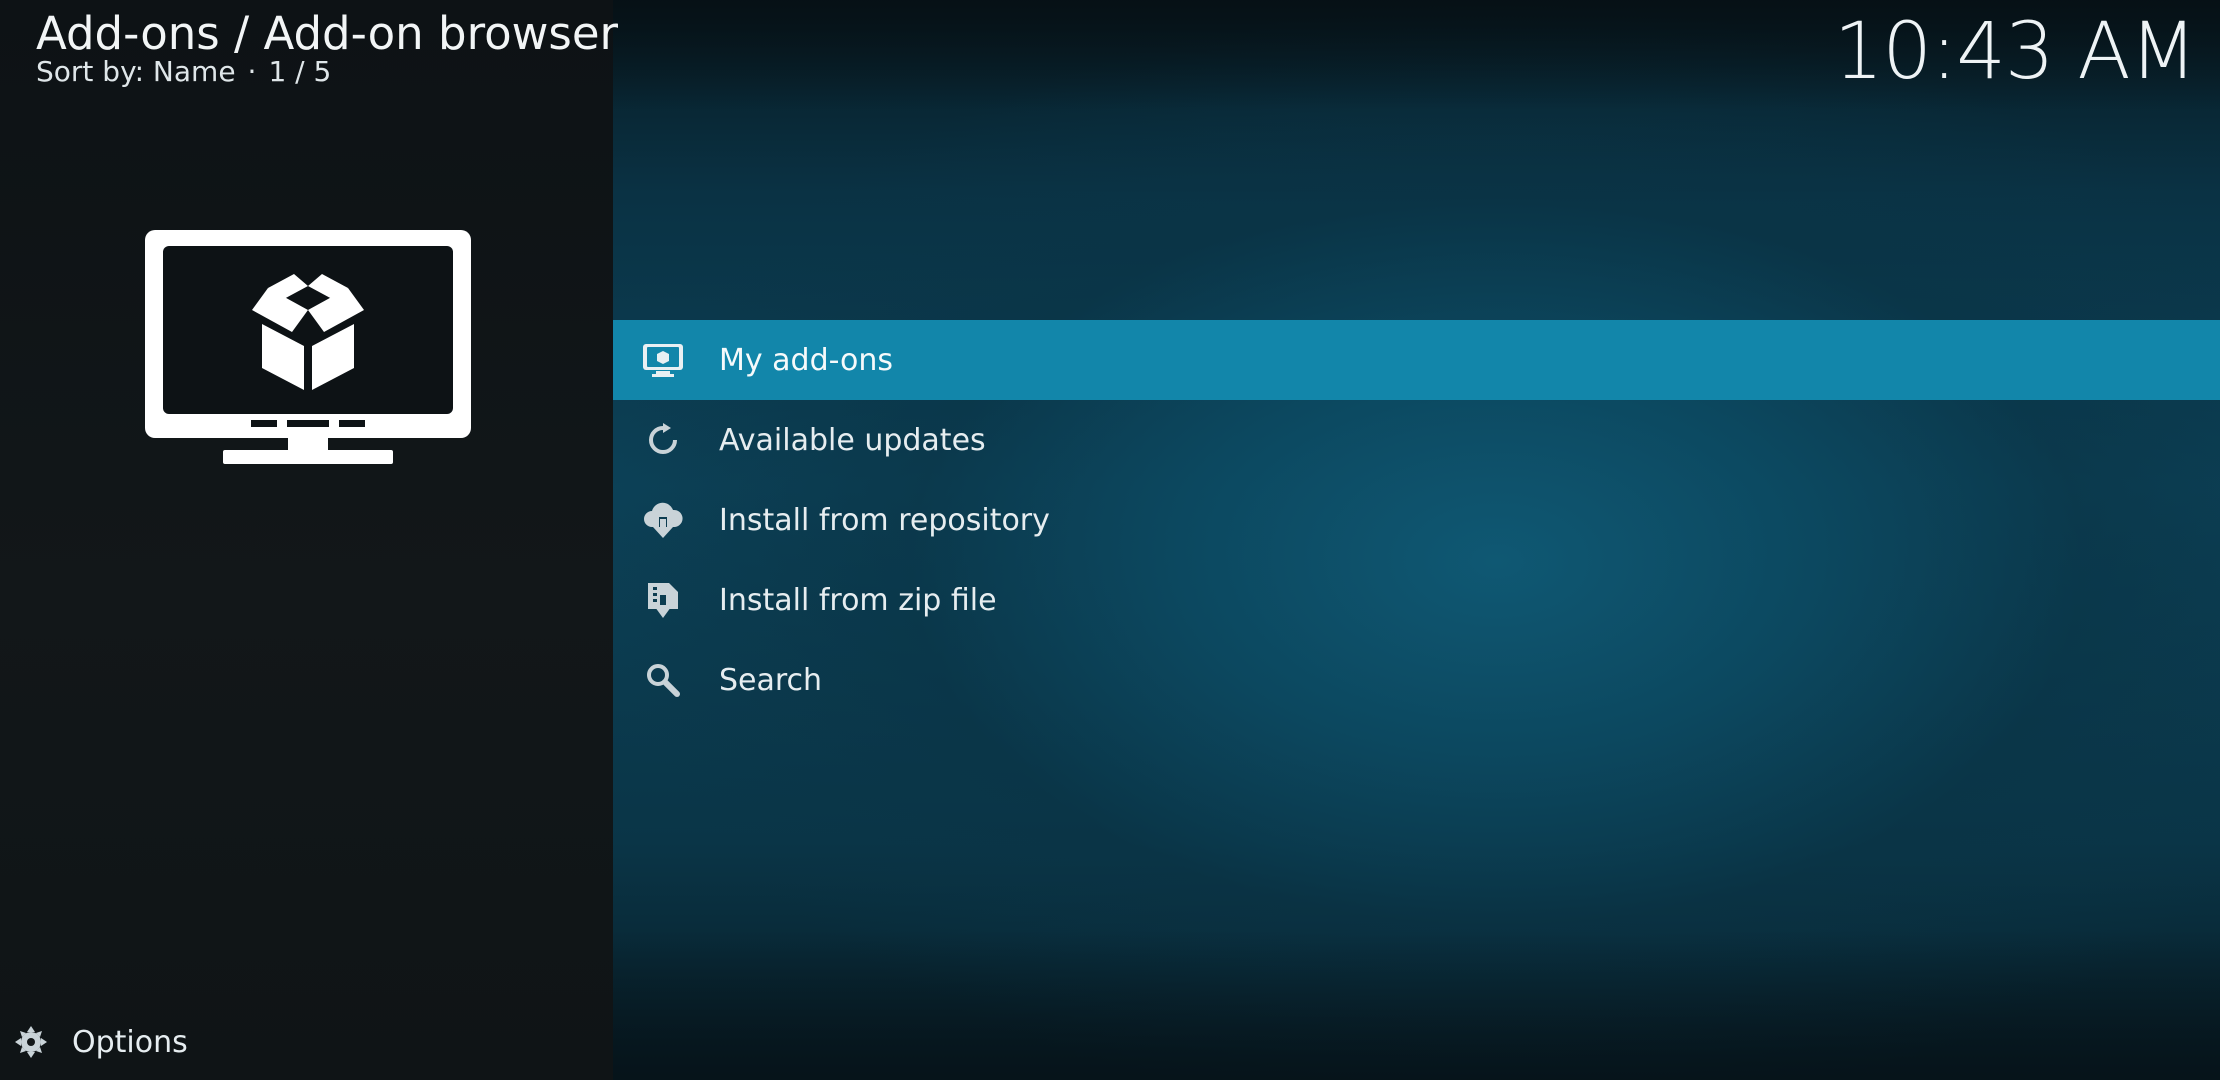  I want to click on menu-item-label: My add-ons, so click(806, 360).